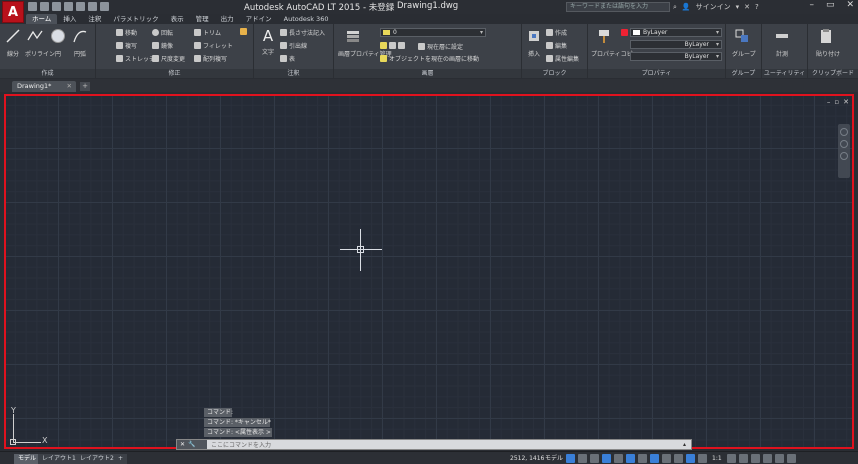 This screenshot has width=858, height=464. Describe the element at coordinates (68, 6) in the screenshot. I see `save-as-icon` at that location.